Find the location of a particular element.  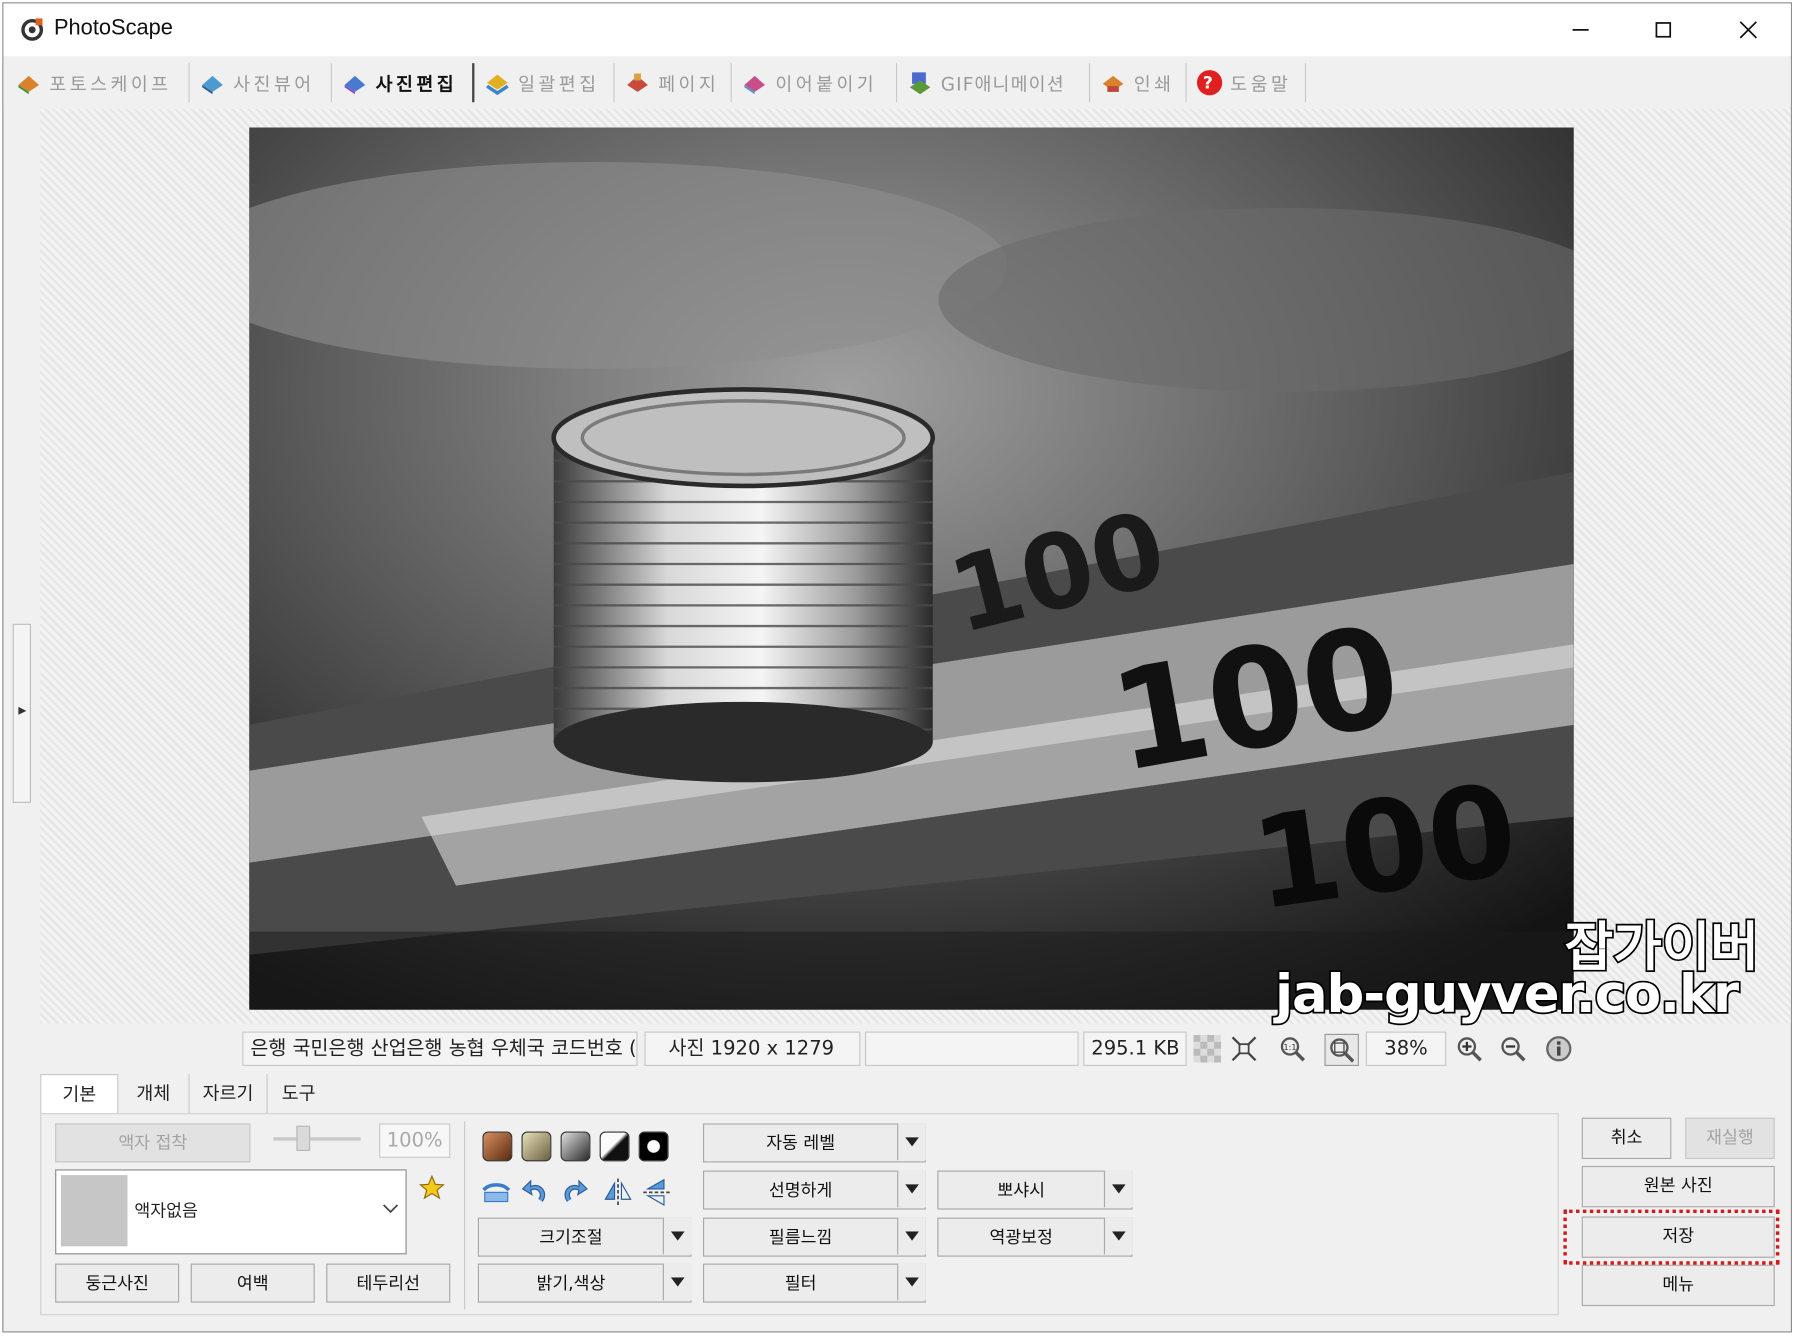

brightness-color-dropdown-arrow is located at coordinates (677, 1282).